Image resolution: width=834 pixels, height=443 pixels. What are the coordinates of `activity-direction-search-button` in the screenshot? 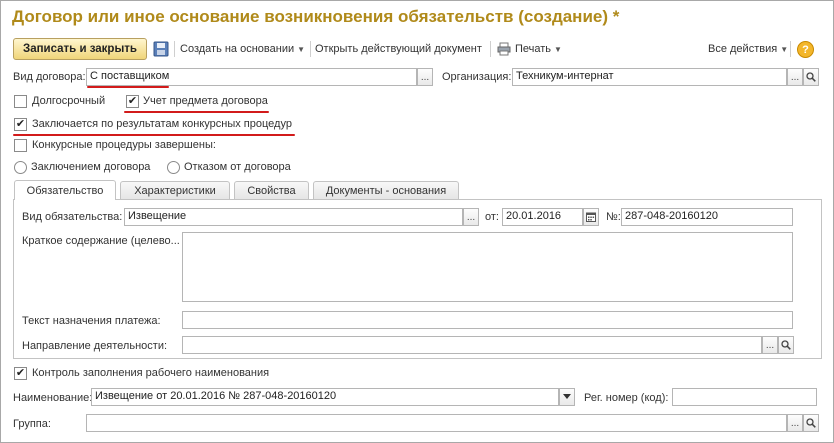 It's located at (786, 345).